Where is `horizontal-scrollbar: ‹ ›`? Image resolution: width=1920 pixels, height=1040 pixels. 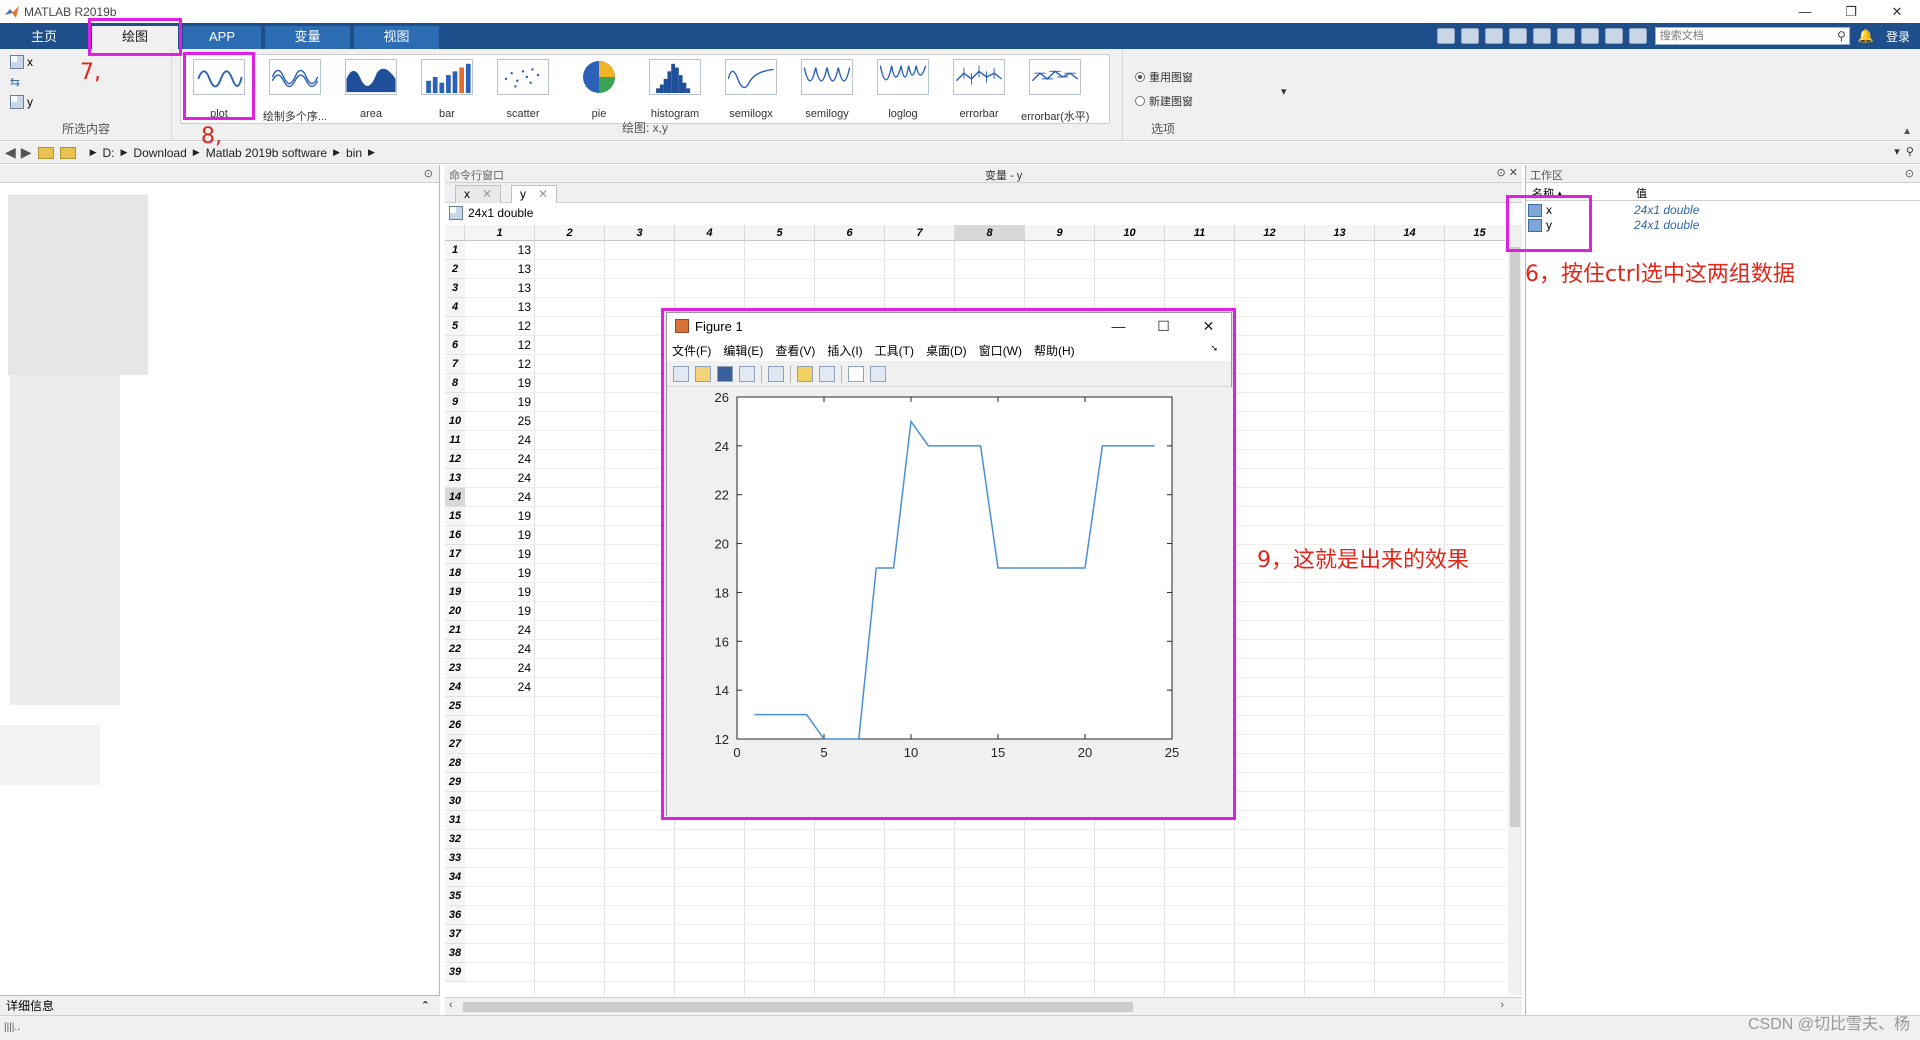 horizontal-scrollbar: ‹ › is located at coordinates (983, 1006).